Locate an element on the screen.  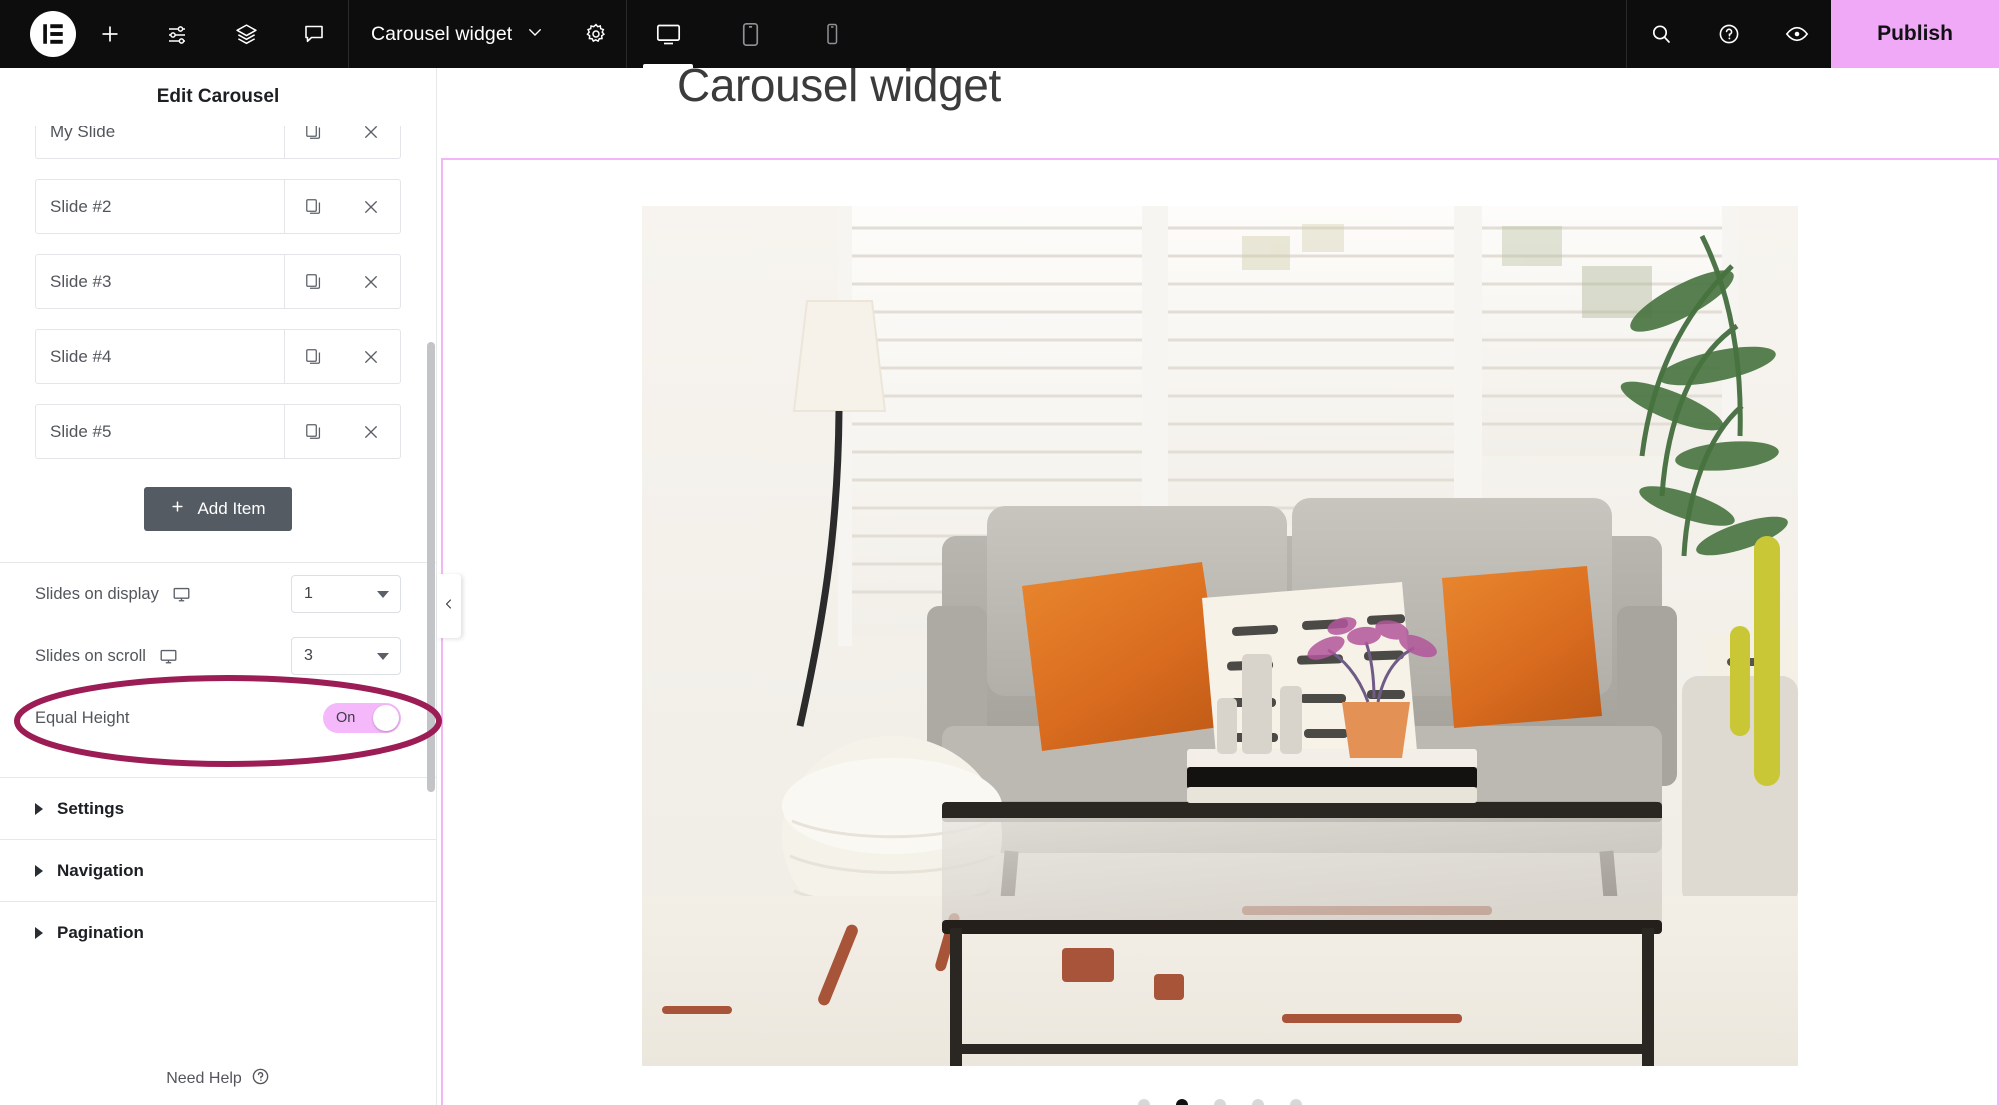
page-title: Edit Carousel is located at coordinates (218, 96).